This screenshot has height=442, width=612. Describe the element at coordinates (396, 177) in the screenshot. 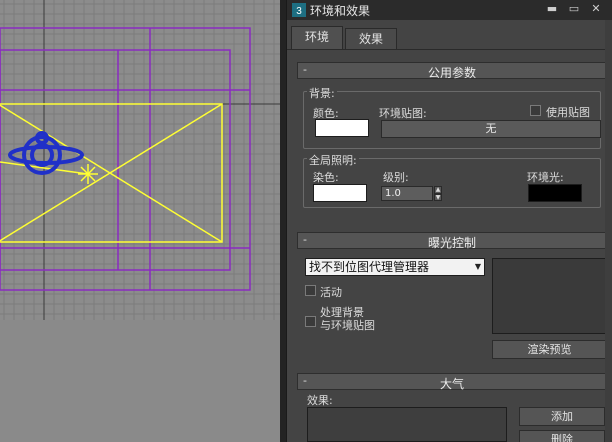

I see `level-label: 级别:` at that location.